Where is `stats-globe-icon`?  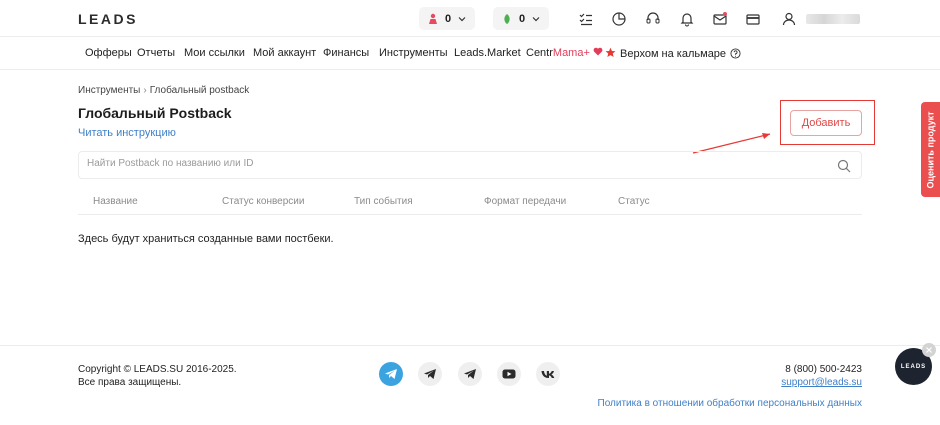 stats-globe-icon is located at coordinates (619, 19).